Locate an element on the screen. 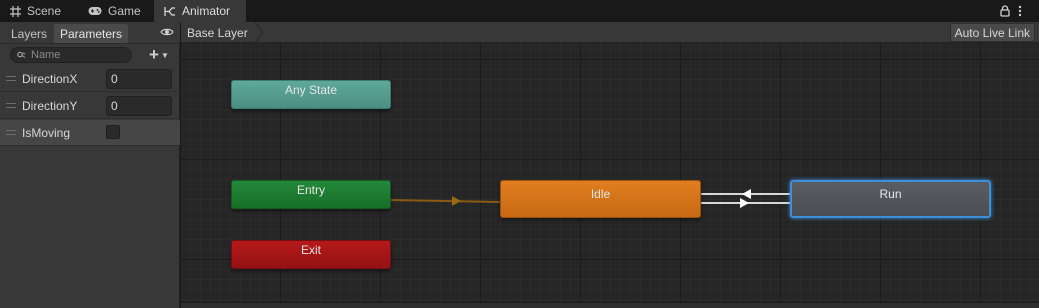 This screenshot has height=308, width=1039. editor-tab-bar: Scene Game Animator is located at coordinates (519, 11).